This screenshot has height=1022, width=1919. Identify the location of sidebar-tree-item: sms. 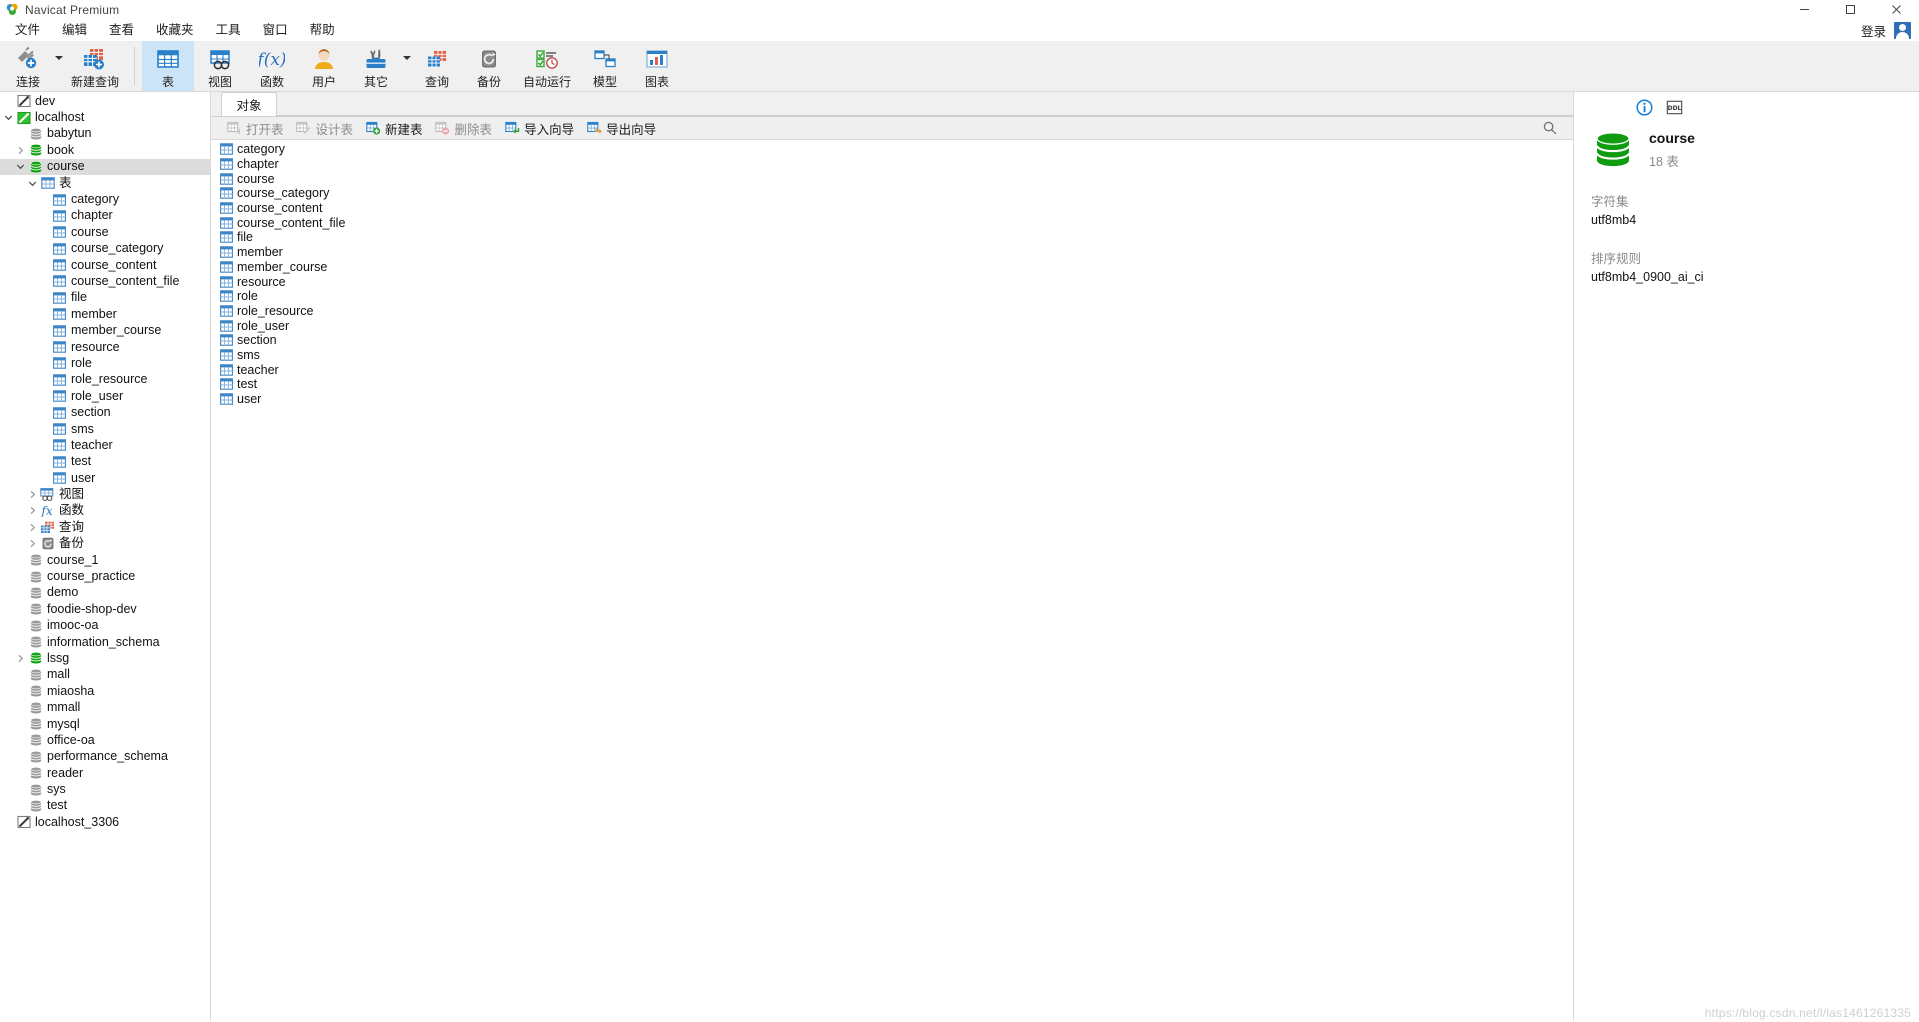
(105, 429).